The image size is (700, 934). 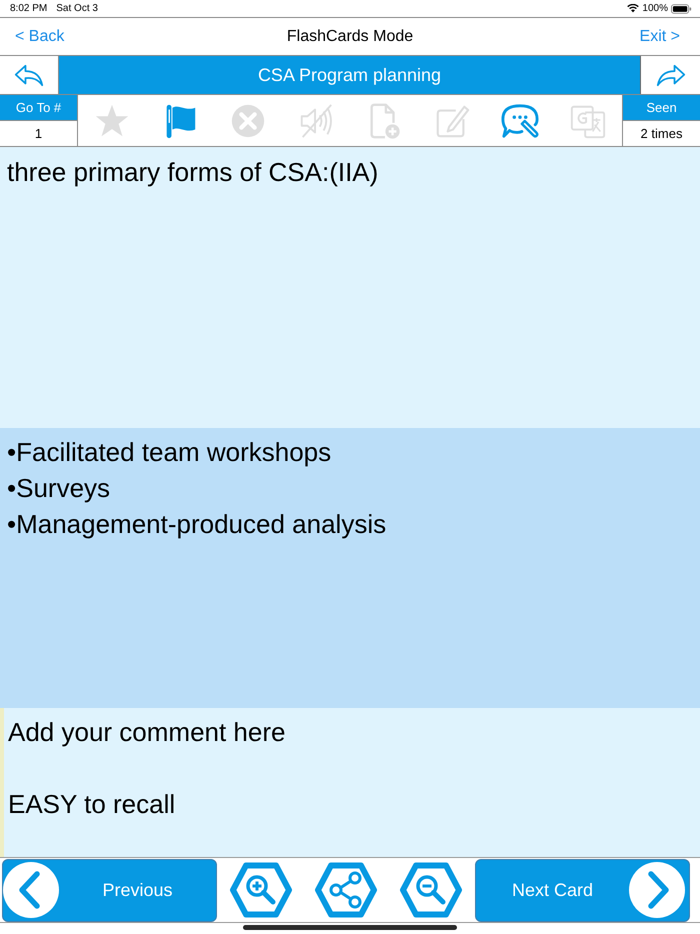 What do you see at coordinates (29, 75) in the screenshot?
I see `curved-arrow-left-icon` at bounding box center [29, 75].